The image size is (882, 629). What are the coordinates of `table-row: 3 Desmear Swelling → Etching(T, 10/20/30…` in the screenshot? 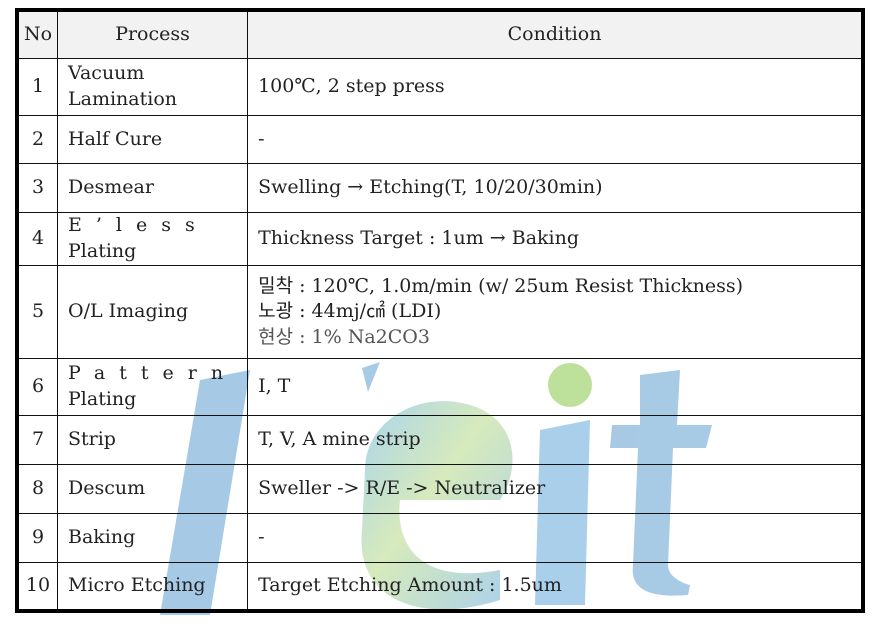 It's located at (440, 188).